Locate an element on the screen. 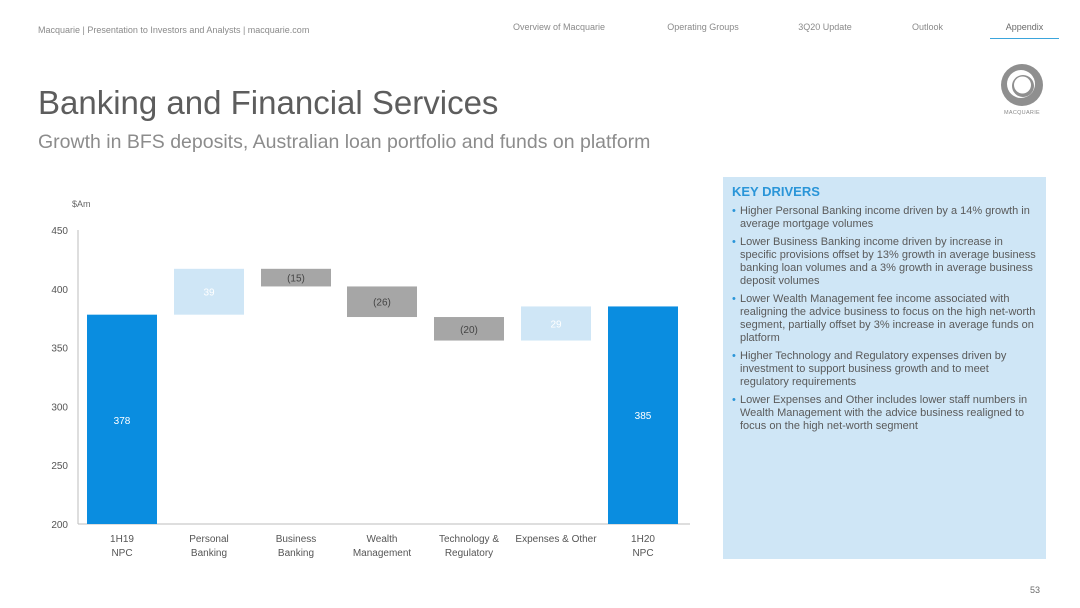  nav-operating-groups: Operating Groups is located at coordinates (703, 30).